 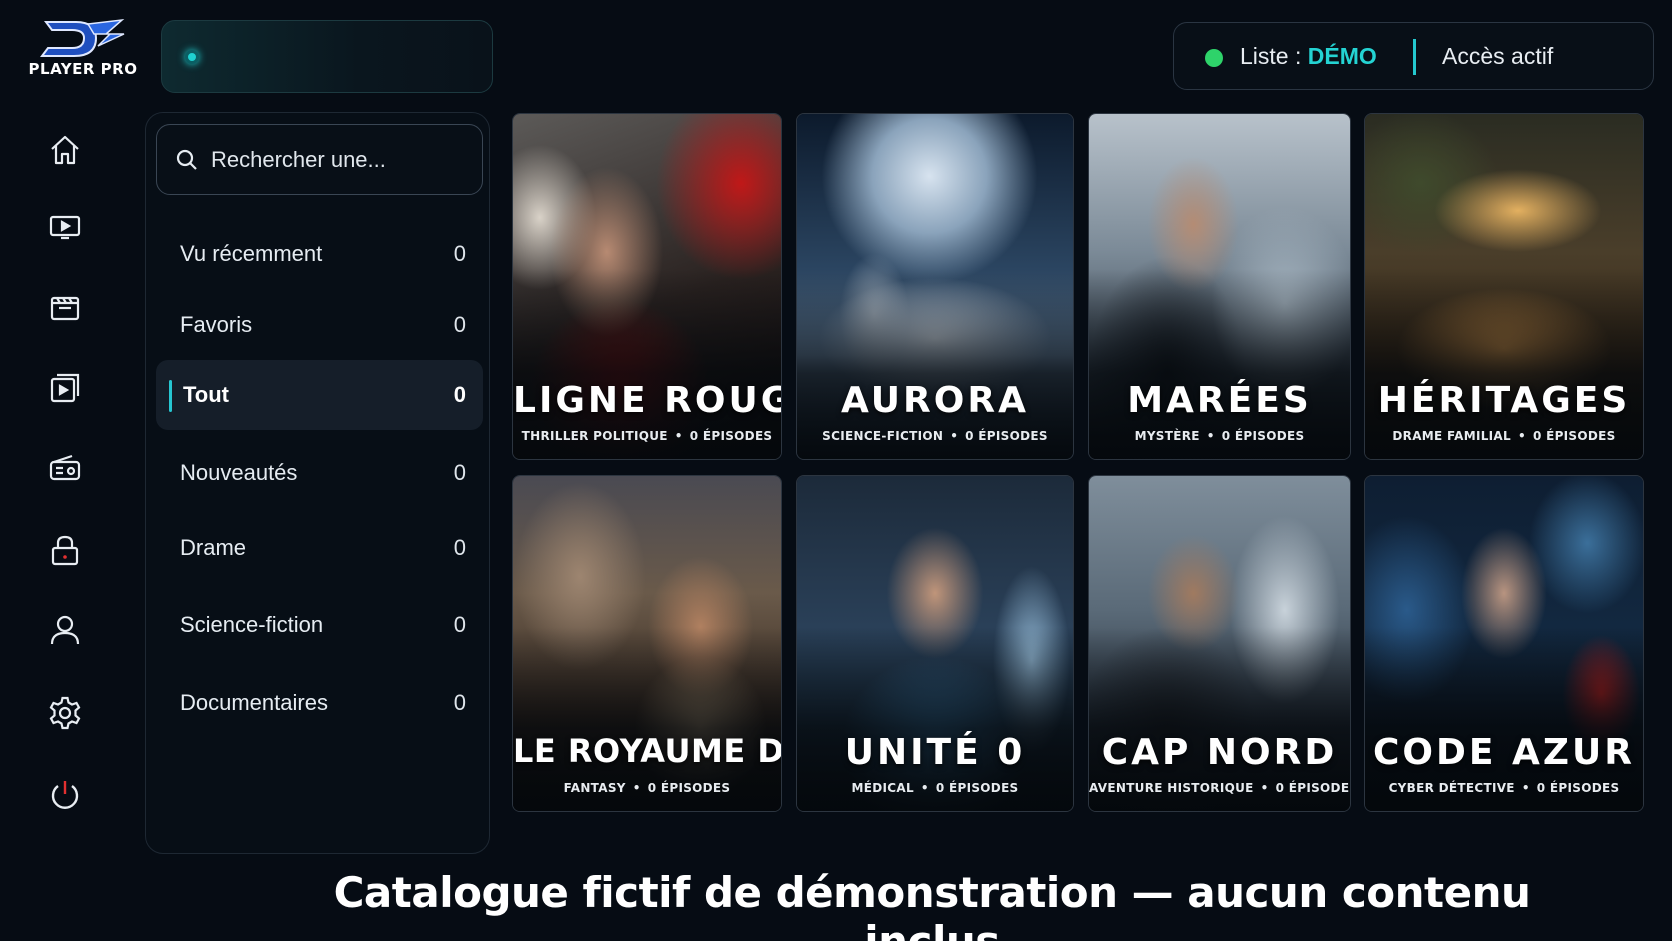 I want to click on poster-meta: THRILLER POLITIQUE • 0 ÉPISODES, so click(x=647, y=436).